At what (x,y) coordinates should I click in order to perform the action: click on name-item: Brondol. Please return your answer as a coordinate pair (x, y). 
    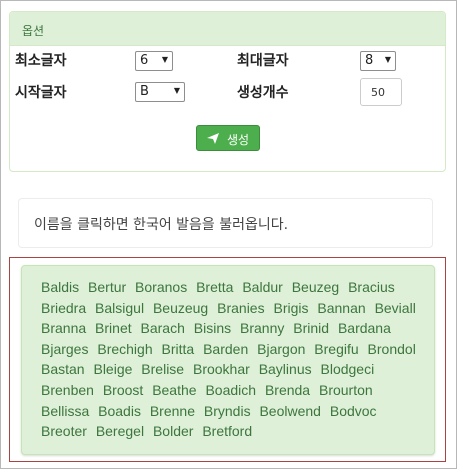
    Looking at the image, I should click on (392, 349).